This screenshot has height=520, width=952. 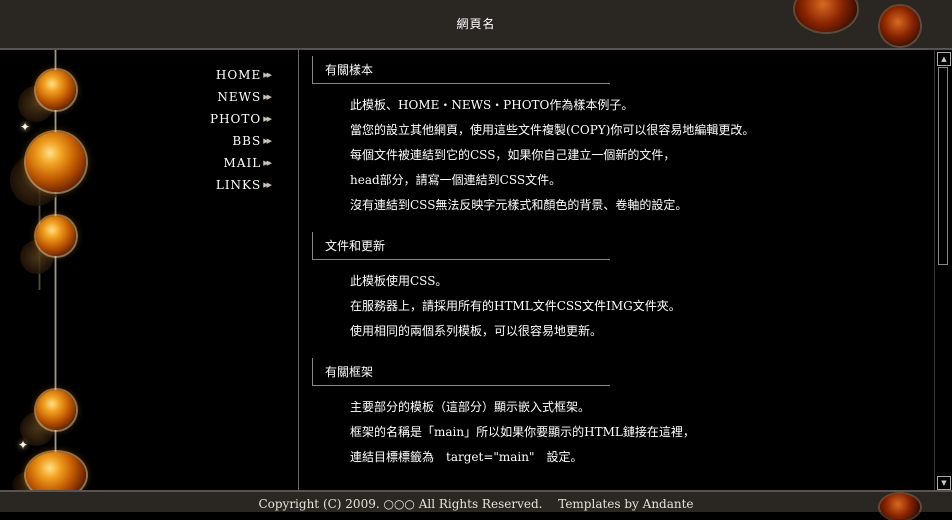 I want to click on paragraph: 框架的名稱是「main」所以如果你要顯示的HTML鏈接在這裡，, so click(x=522, y=432).